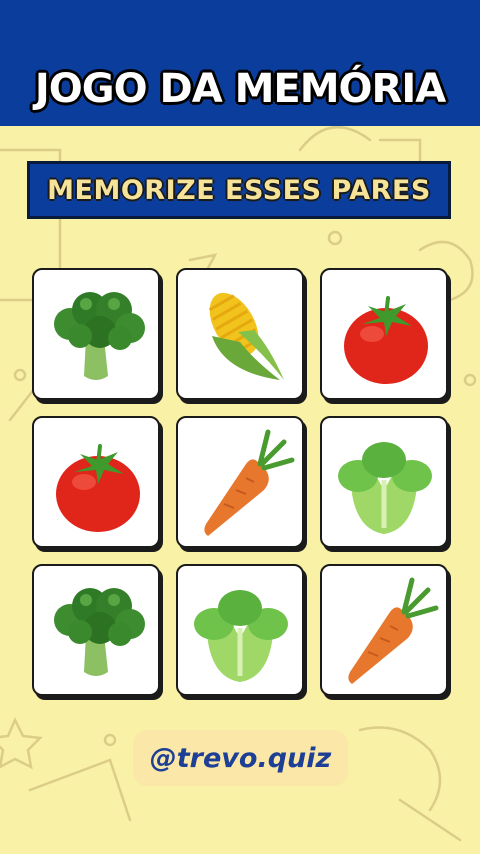 This screenshot has height=854, width=480. I want to click on instruction-banner: MEMORIZE ESSES PARES, so click(239, 190).